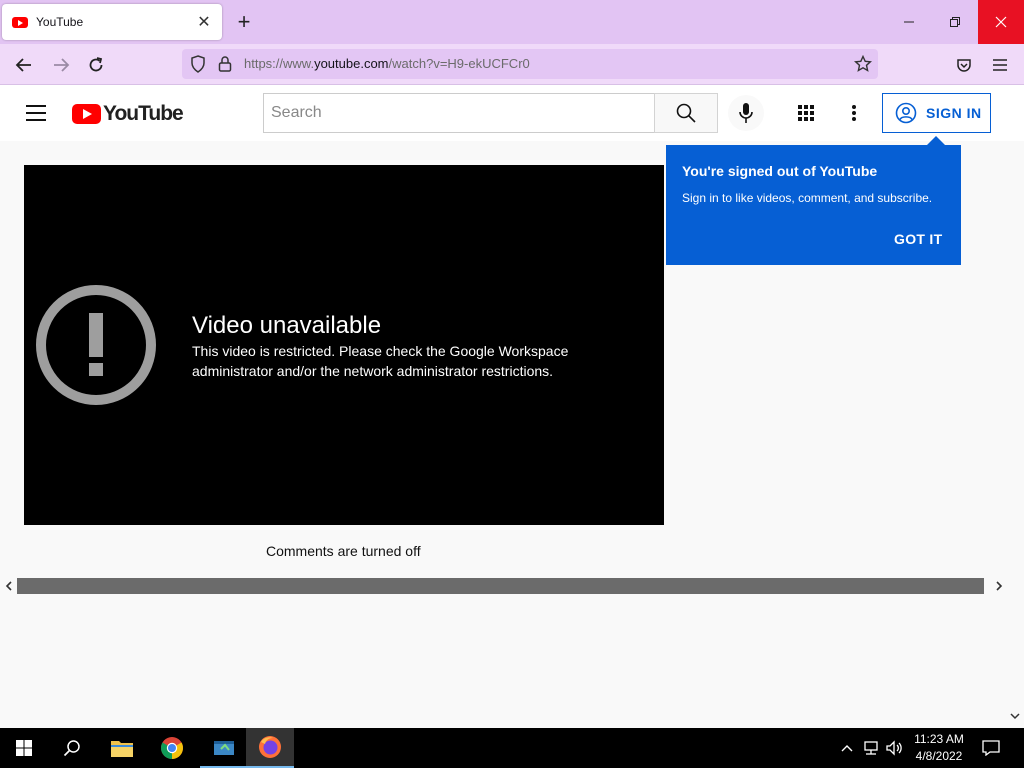 This screenshot has width=1024, height=768. I want to click on search-button, so click(686, 113).